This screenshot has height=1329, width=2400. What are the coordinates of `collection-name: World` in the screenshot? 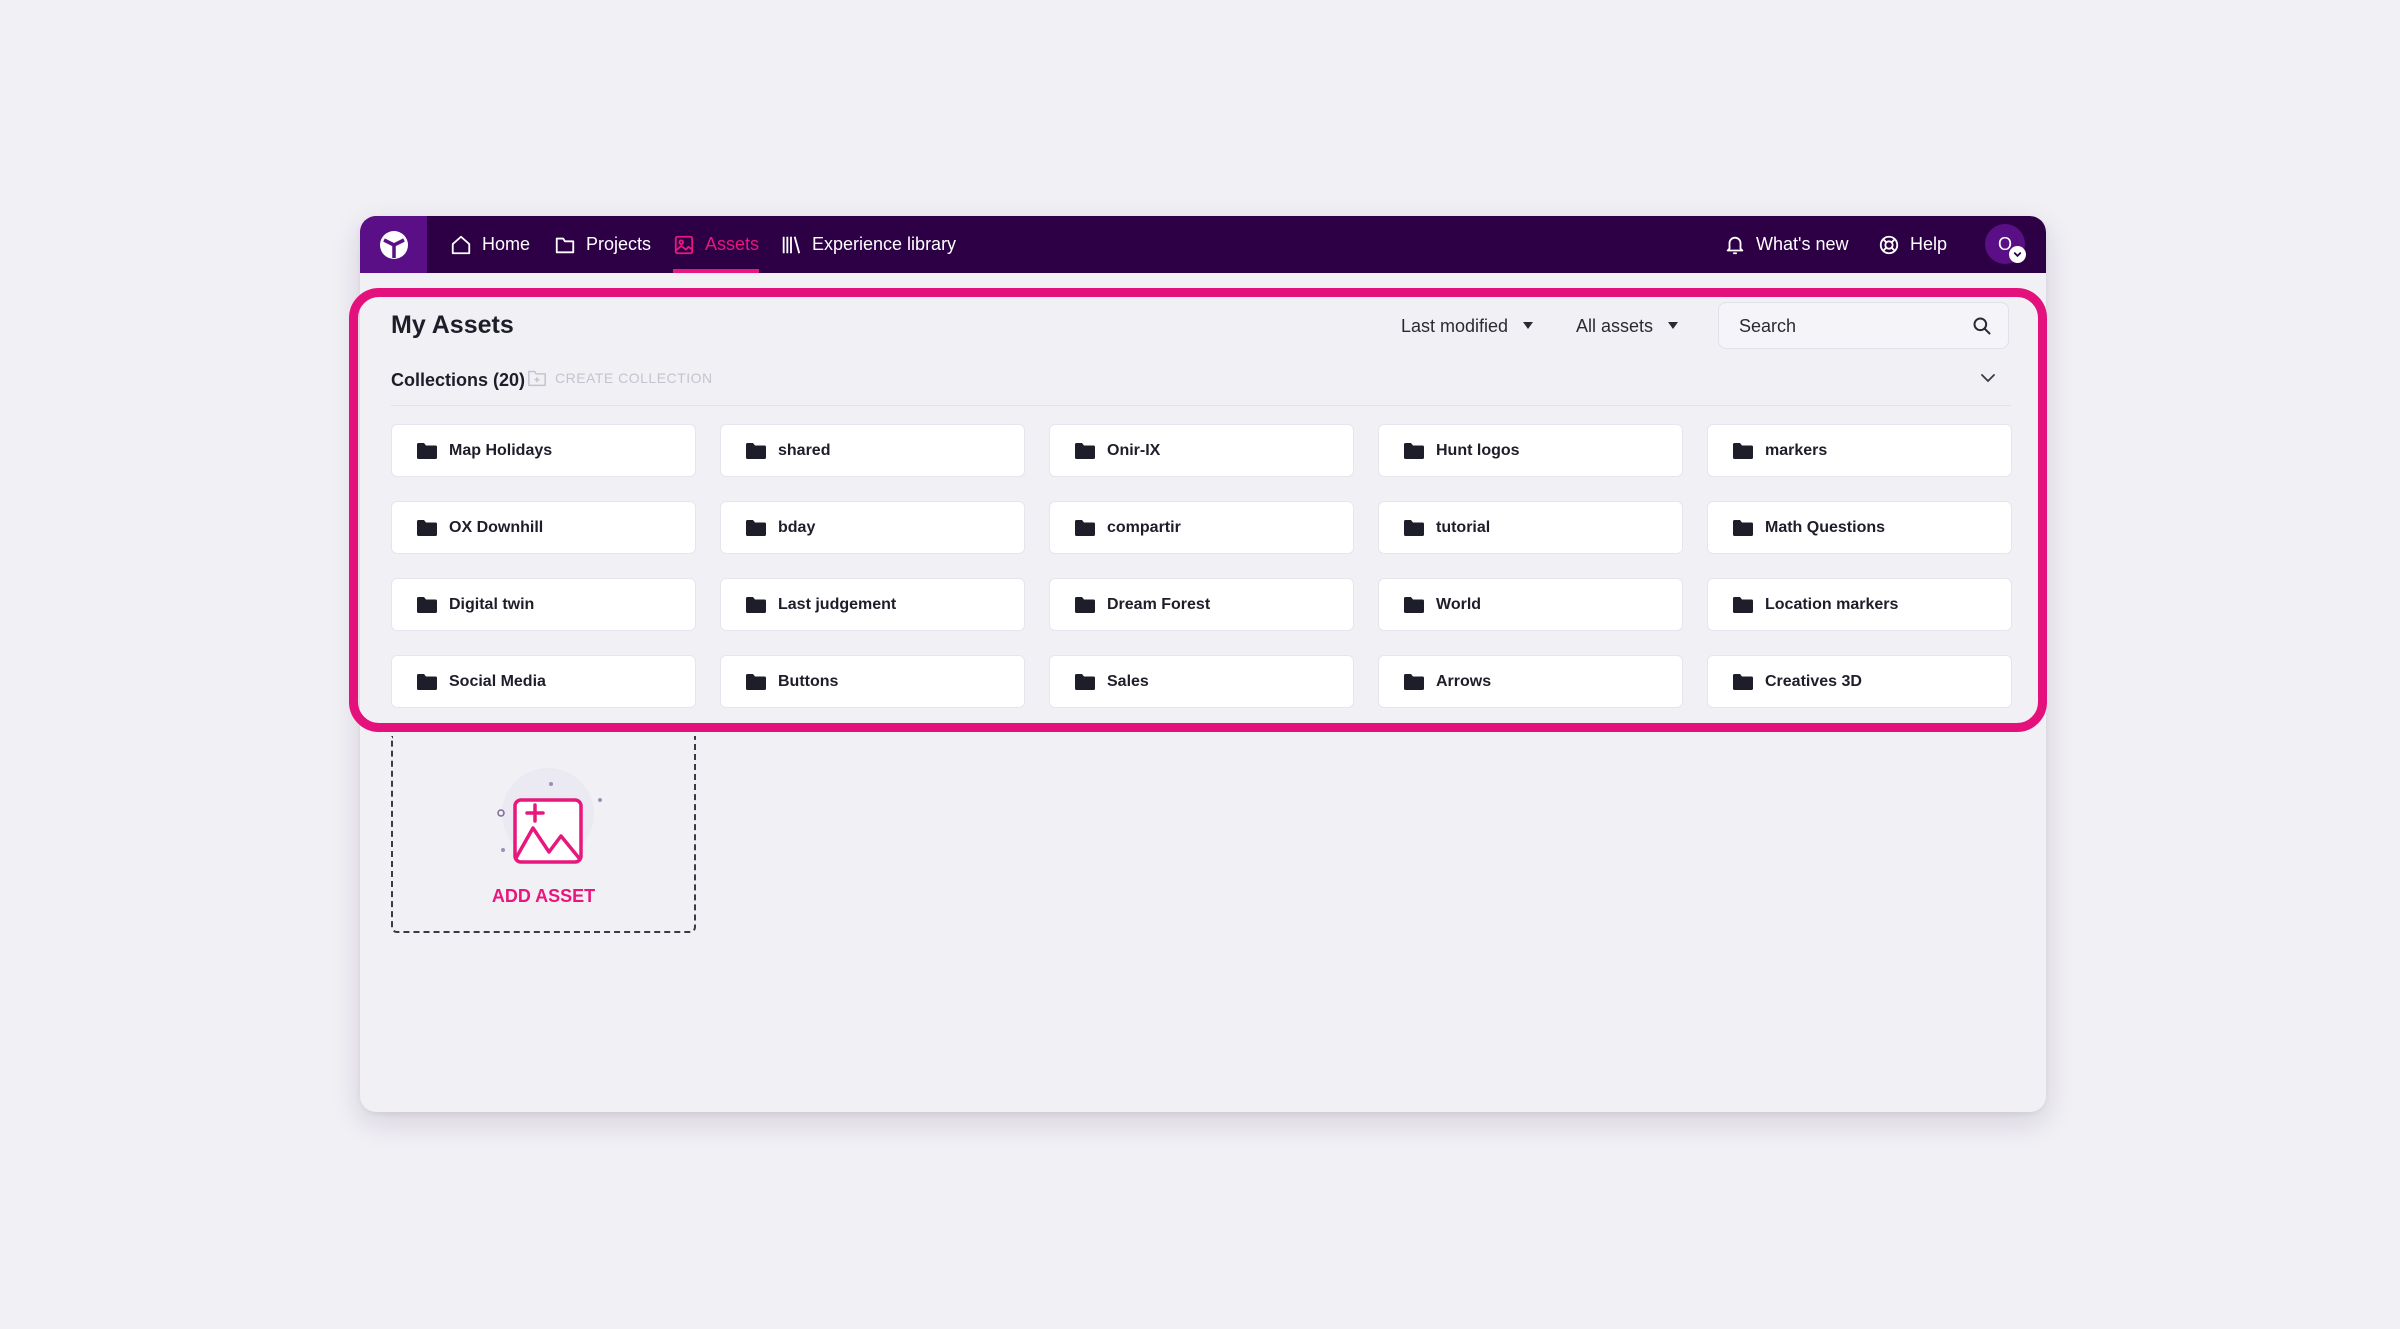 It's located at (1459, 604).